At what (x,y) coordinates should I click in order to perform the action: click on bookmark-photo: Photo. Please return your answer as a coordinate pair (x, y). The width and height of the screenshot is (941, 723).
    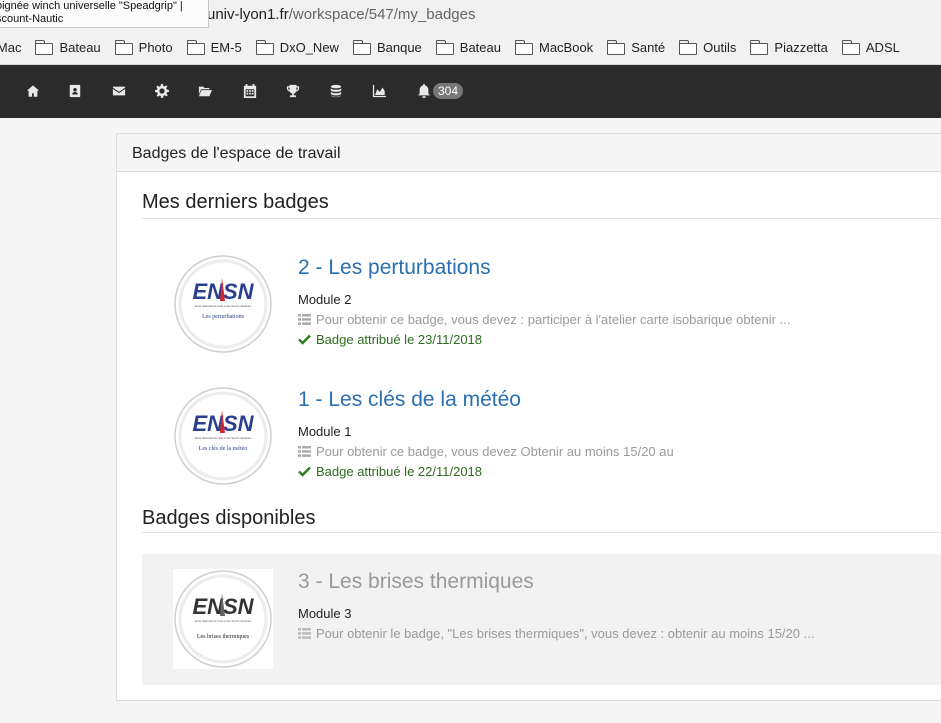
    Looking at the image, I should click on (143, 47).